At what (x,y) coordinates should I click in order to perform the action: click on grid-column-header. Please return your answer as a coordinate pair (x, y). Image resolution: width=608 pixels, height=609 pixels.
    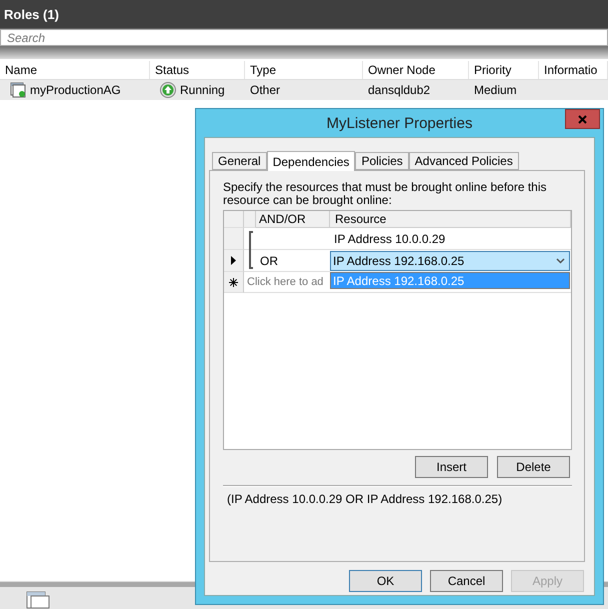
    Looking at the image, I should click on (250, 219).